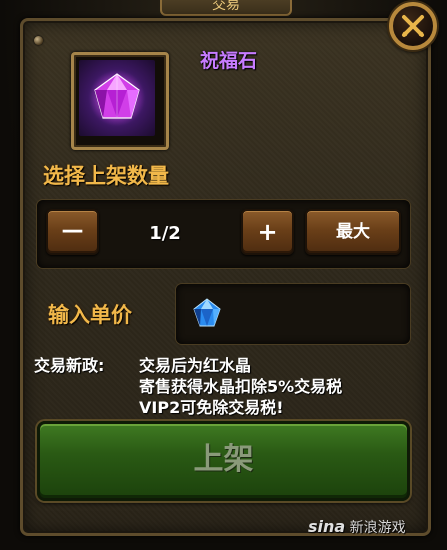 The height and width of the screenshot is (550, 447). What do you see at coordinates (165, 233) in the screenshot?
I see `quantity-value: 1/2` at bounding box center [165, 233].